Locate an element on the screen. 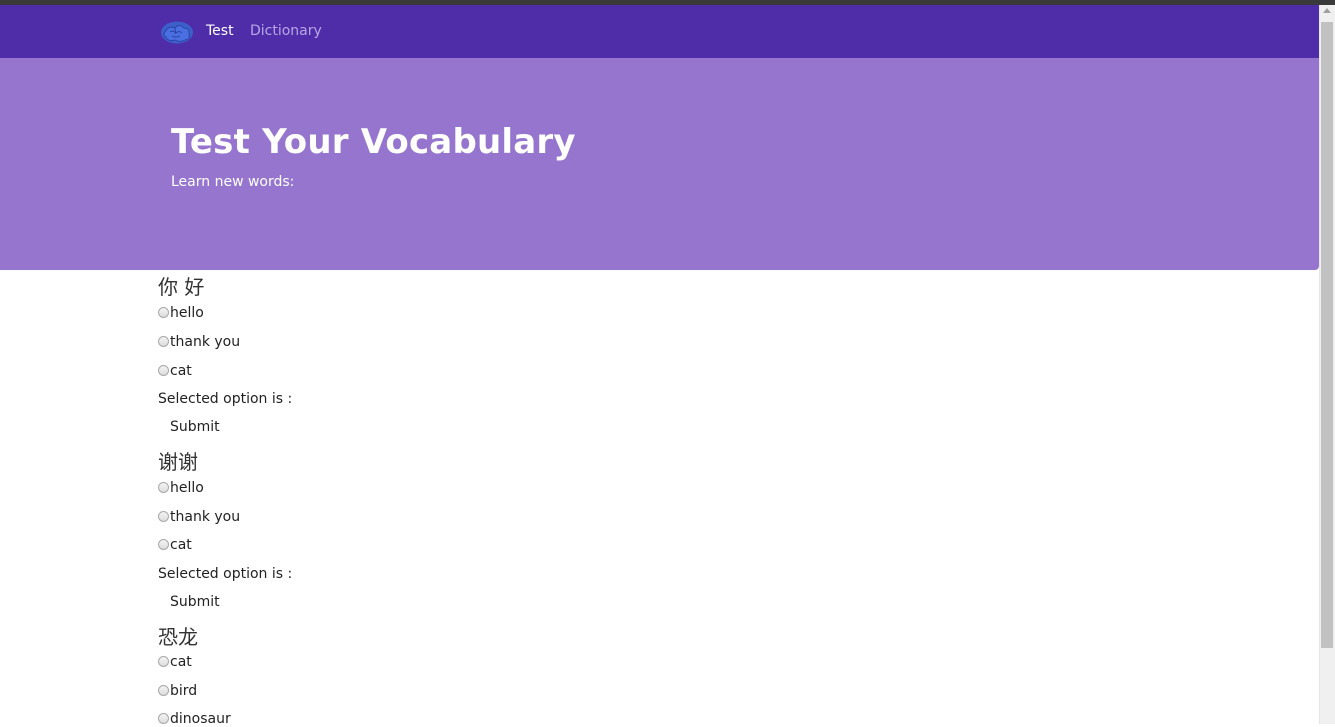 The height and width of the screenshot is (727, 1335). scroll-up-arrow-icon is located at coordinates (1327, 10).